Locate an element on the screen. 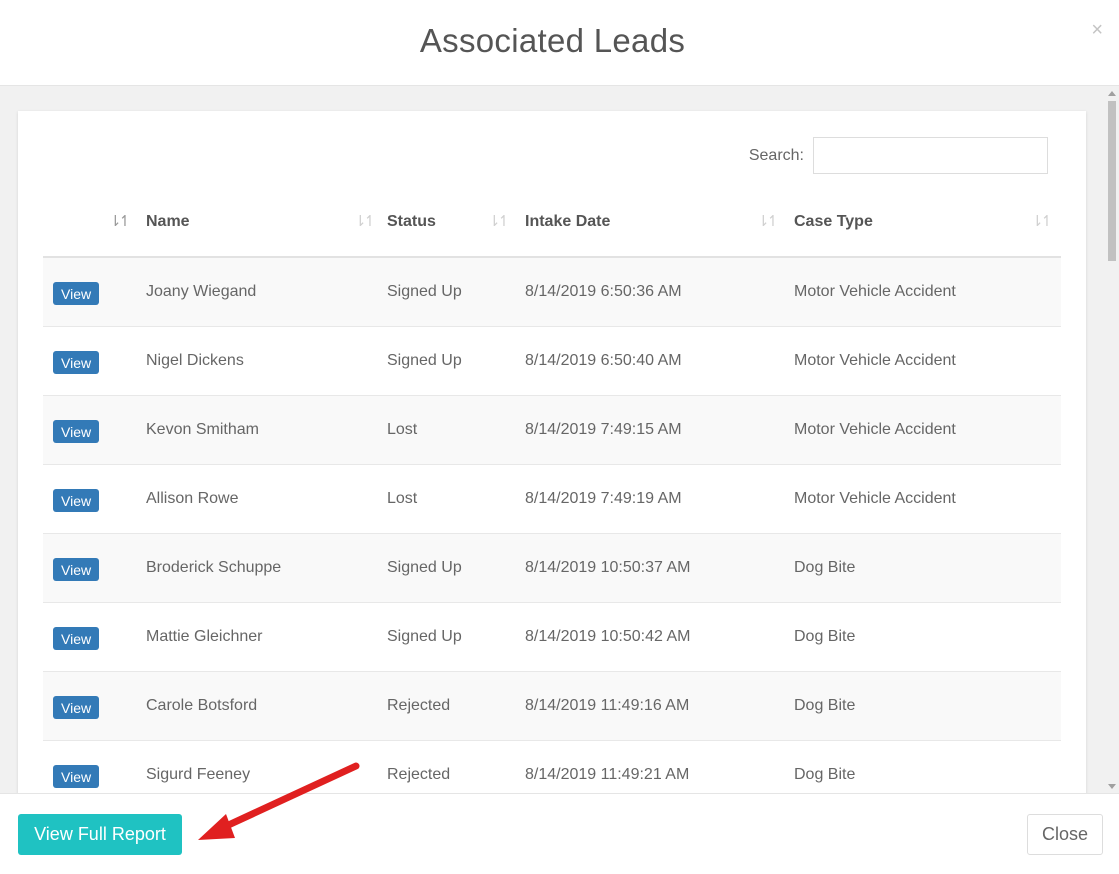 The height and width of the screenshot is (874, 1119). lead-intake-date: 8/14/2019 6:50:36 AM is located at coordinates (659, 292).